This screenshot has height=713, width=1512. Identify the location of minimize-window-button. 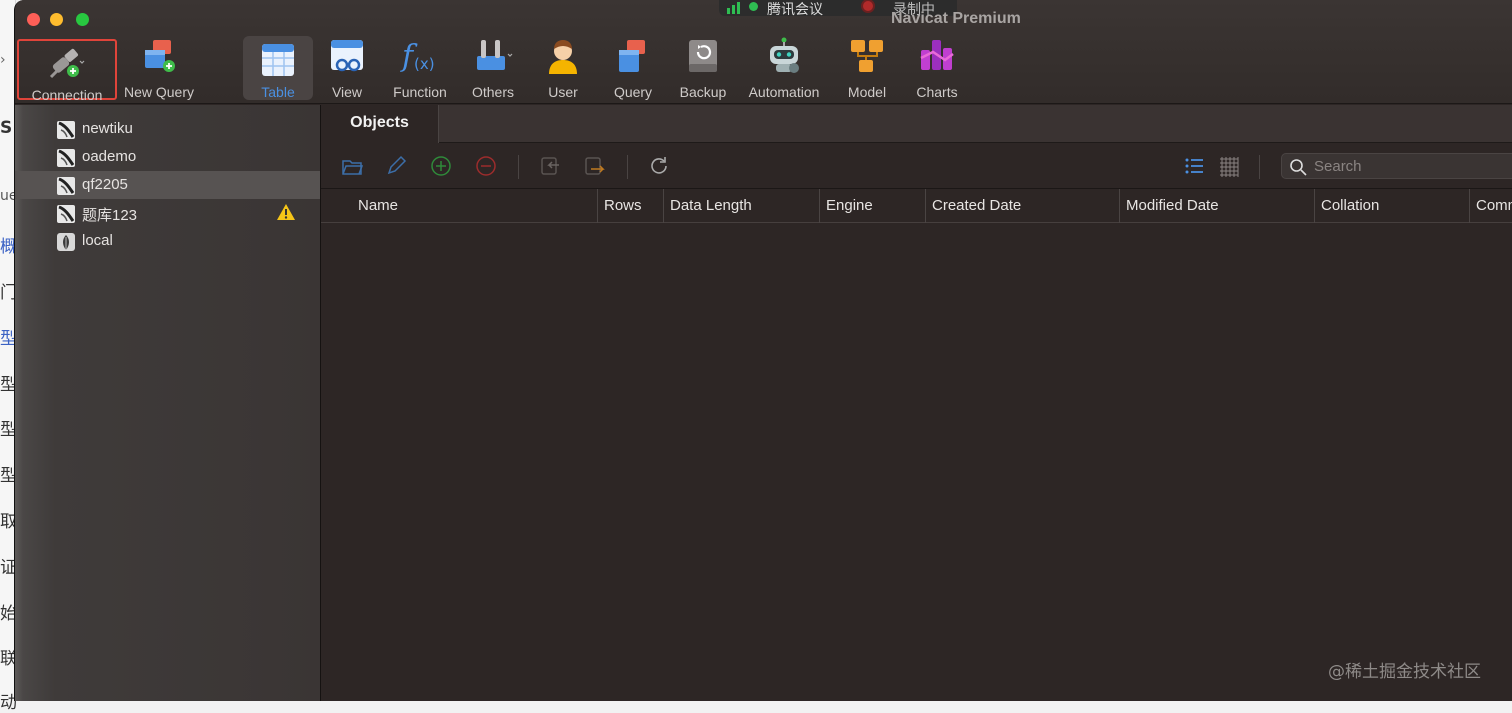
(56, 19).